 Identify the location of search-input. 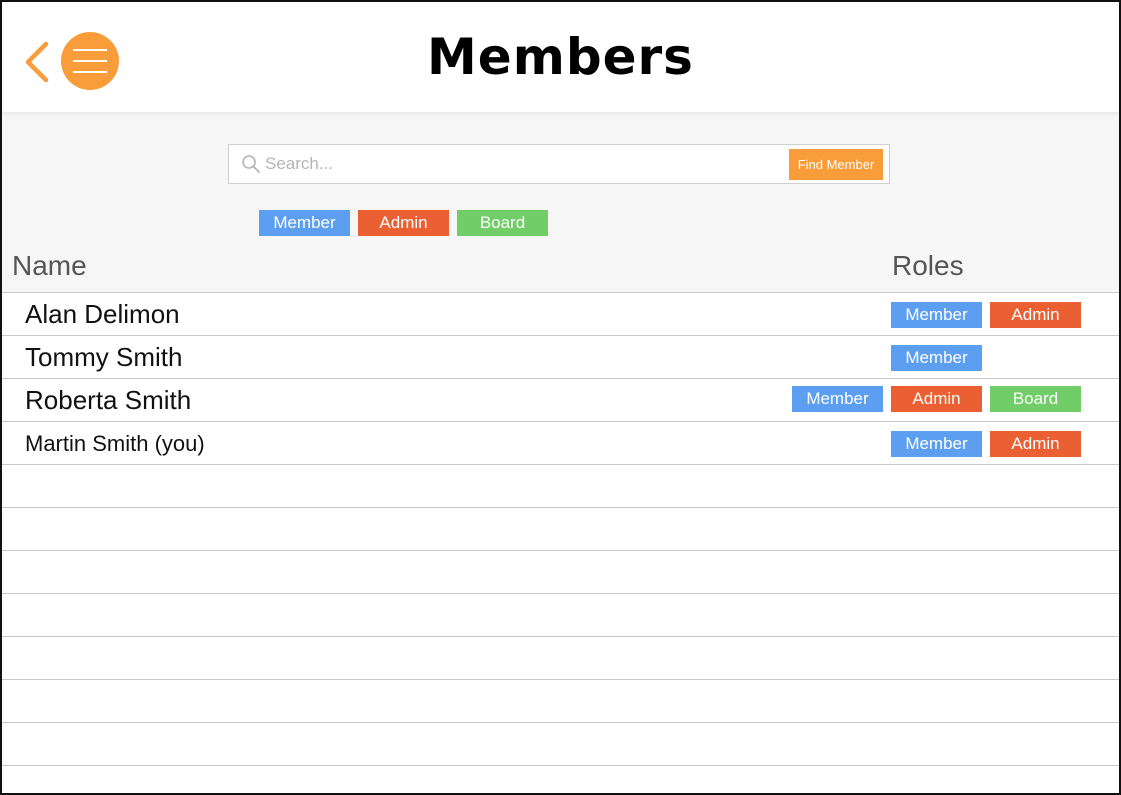
(520, 164).